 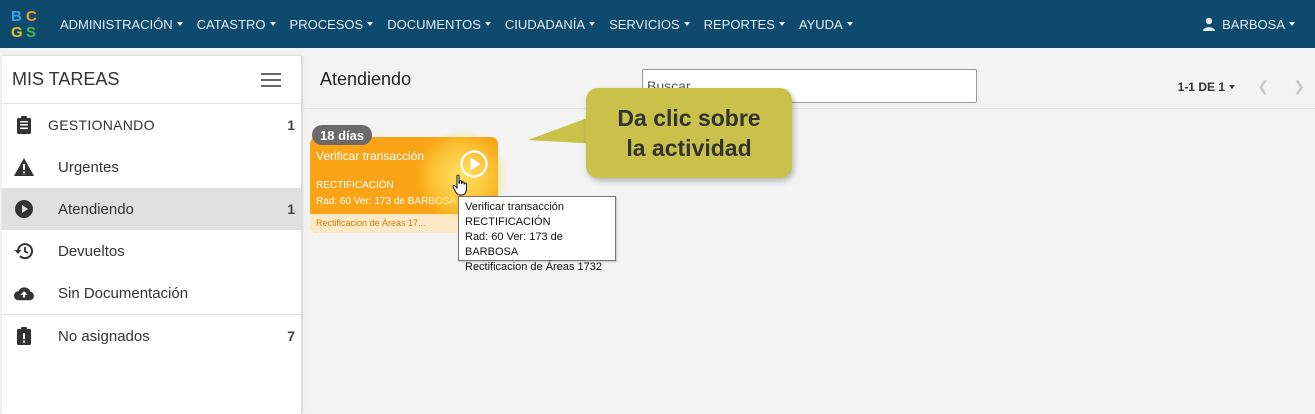 What do you see at coordinates (16, 16) in the screenshot?
I see `svg-text: B` at bounding box center [16, 16].